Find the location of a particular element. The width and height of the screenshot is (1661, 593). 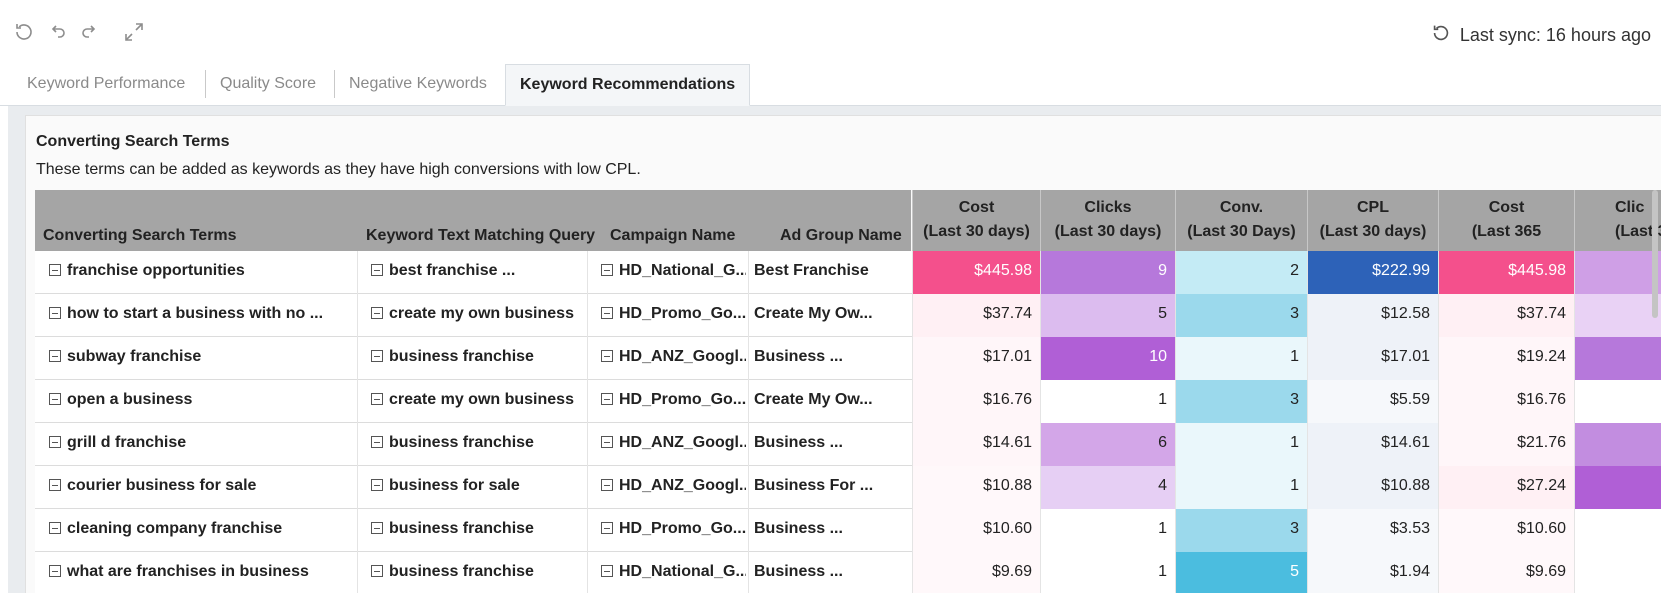

search-term-cell: cleaning company franchise is located at coordinates (202, 530).